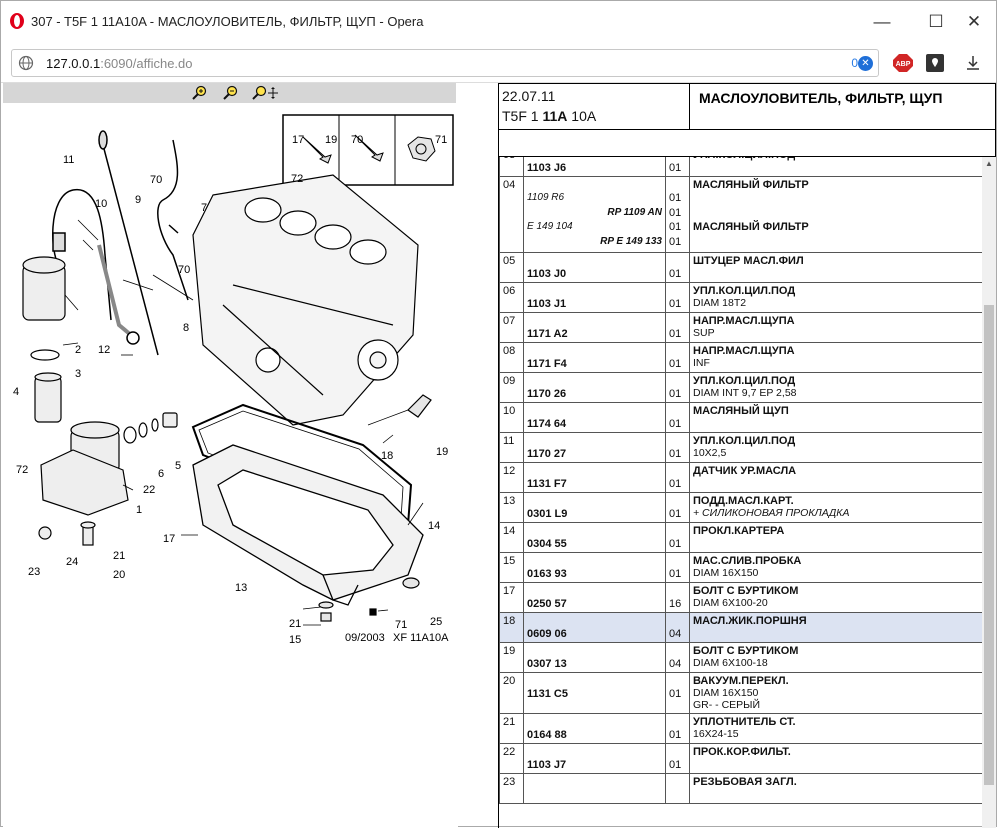  What do you see at coordinates (72, 562) in the screenshot?
I see `callout-24: 24` at bounding box center [72, 562].